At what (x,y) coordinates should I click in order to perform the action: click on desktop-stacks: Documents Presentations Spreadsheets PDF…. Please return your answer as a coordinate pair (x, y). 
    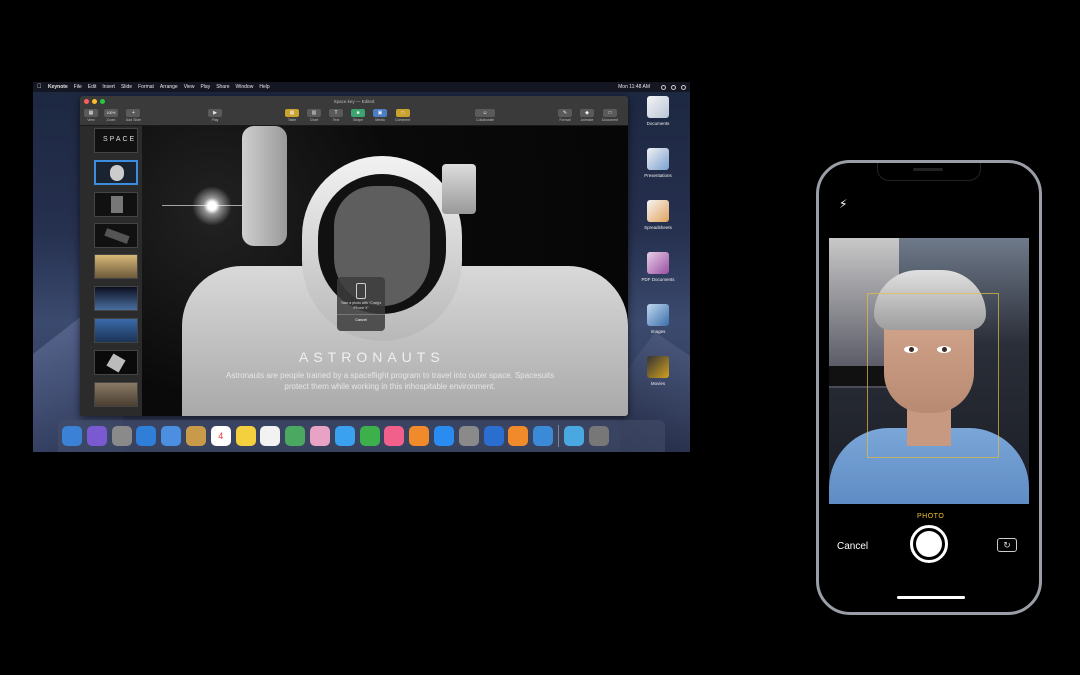
    Looking at the image, I should click on (658, 251).